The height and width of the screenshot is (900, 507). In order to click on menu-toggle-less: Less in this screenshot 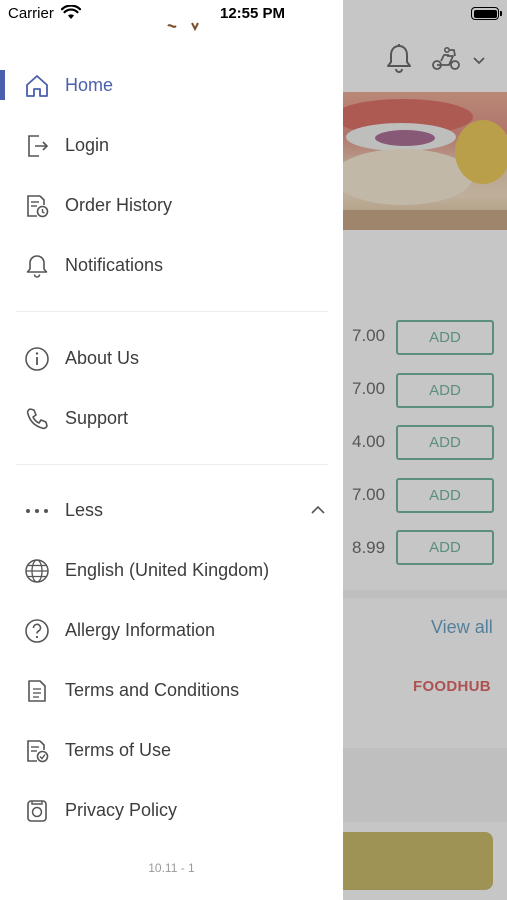, I will do `click(171, 511)`.